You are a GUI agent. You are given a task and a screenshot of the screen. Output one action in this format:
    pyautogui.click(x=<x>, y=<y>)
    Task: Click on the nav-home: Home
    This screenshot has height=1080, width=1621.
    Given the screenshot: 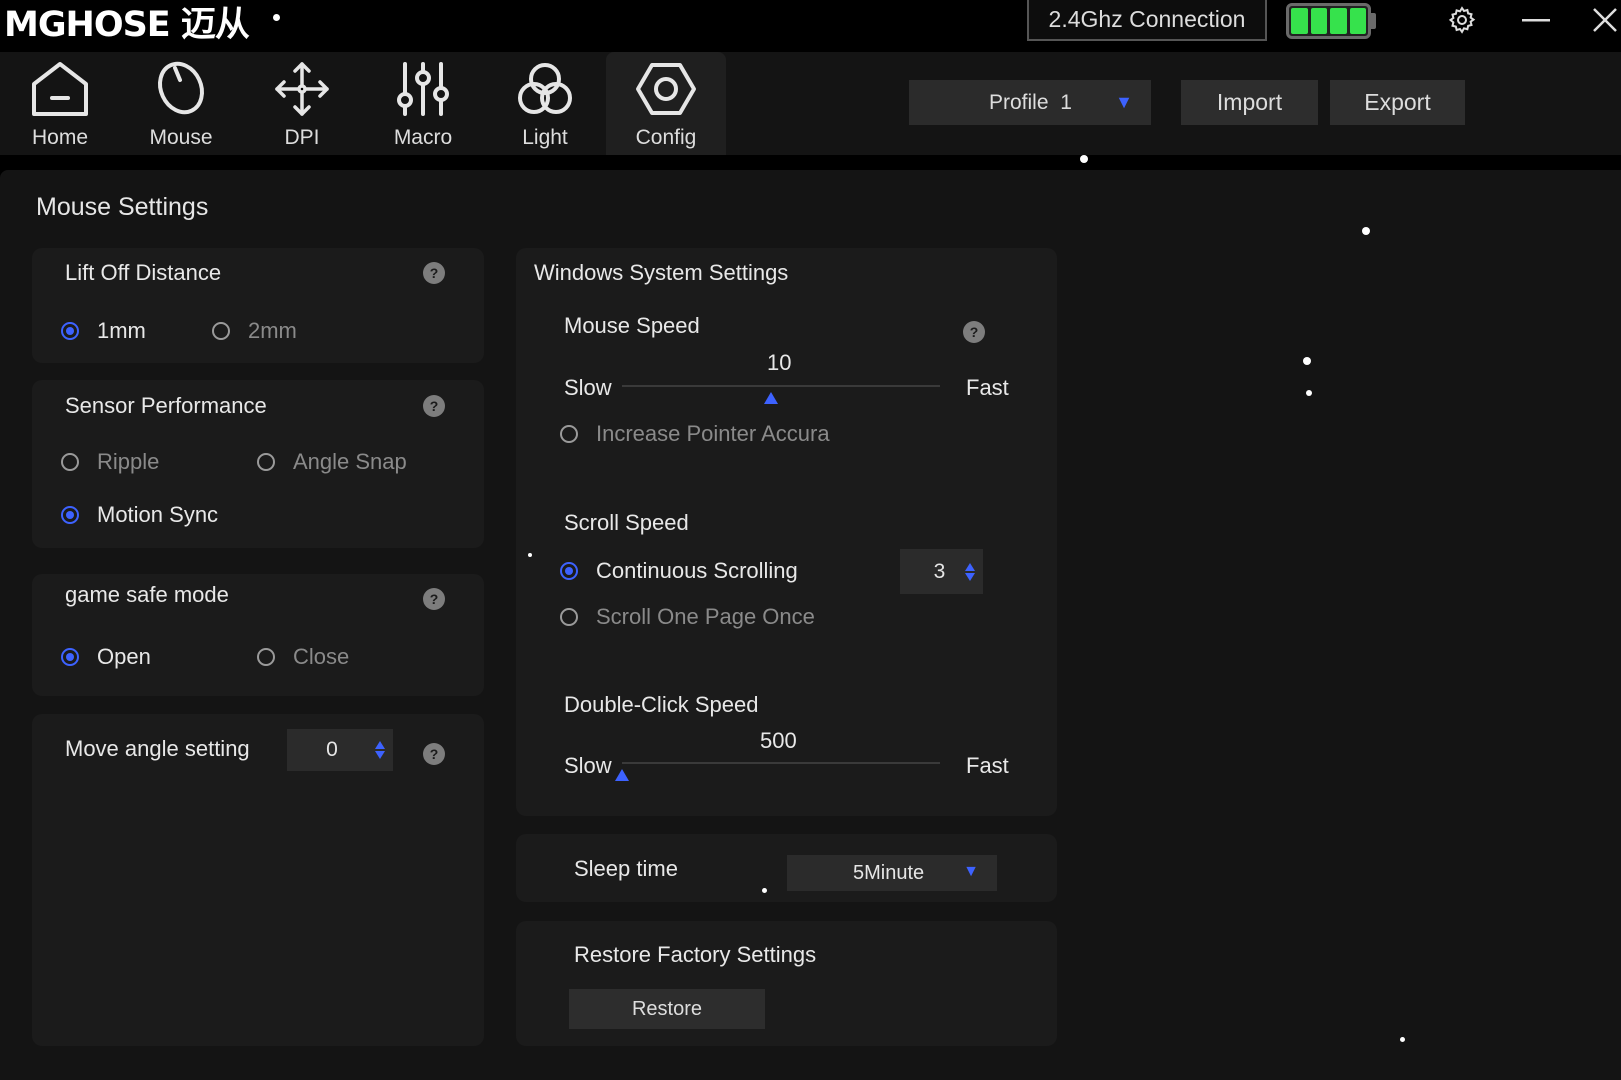 What is the action you would take?
    pyautogui.click(x=60, y=103)
    